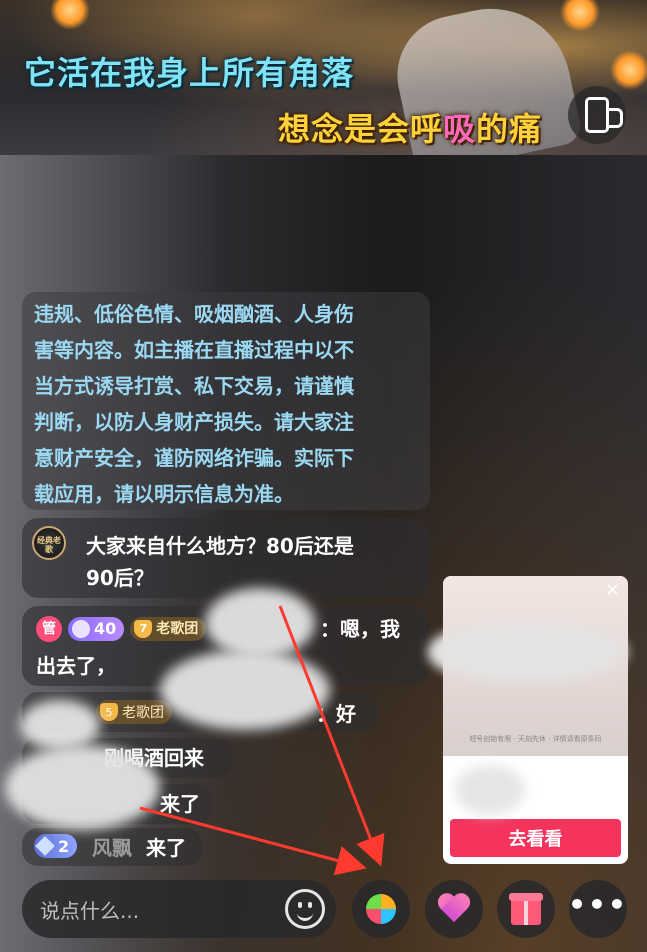 This screenshot has width=647, height=952. I want to click on ad-card: ✕ 短号创始有限 · 天刻先休 · 详情请看原条码 去看看, so click(535, 720).